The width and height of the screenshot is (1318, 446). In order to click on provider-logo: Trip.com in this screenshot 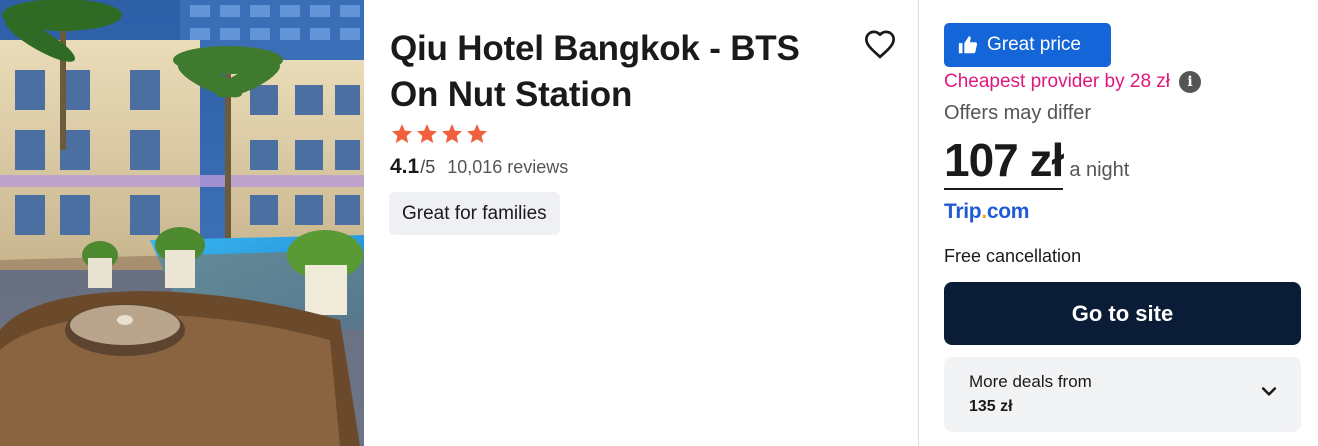, I will do `click(986, 212)`.